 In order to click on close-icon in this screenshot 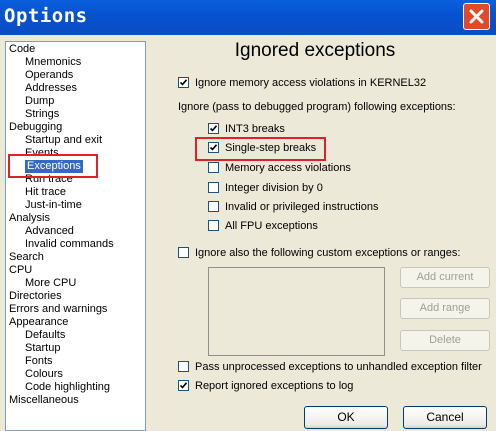, I will do `click(476, 16)`.